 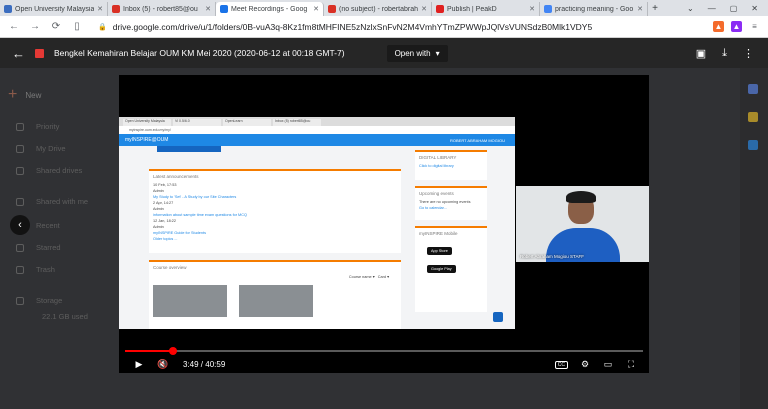 What do you see at coordinates (20, 269) in the screenshot?
I see `trash-icon` at bounding box center [20, 269].